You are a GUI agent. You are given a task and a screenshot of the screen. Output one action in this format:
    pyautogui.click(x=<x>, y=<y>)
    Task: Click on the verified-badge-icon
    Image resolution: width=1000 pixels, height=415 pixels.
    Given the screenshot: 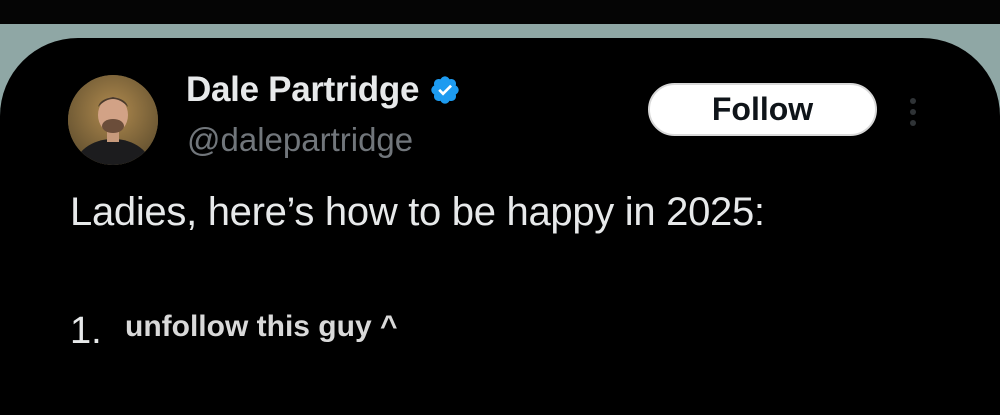 What is the action you would take?
    pyautogui.click(x=445, y=90)
    